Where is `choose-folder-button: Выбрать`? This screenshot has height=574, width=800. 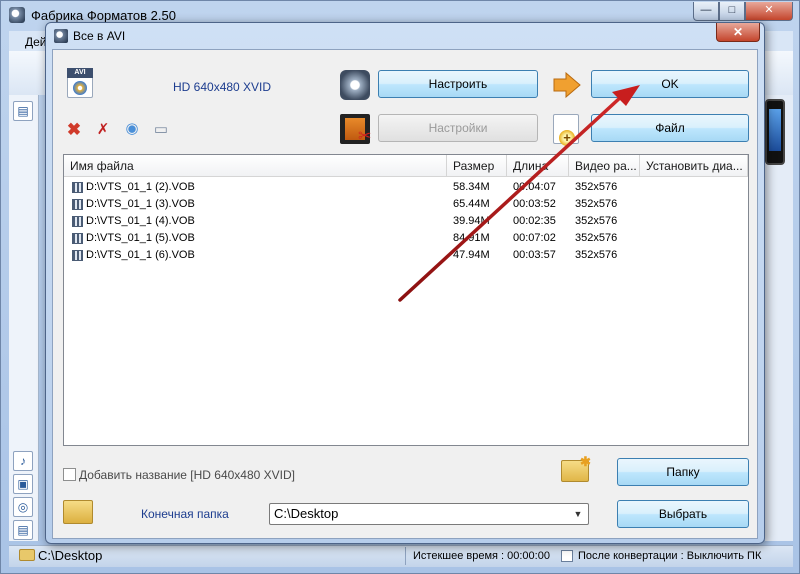
choose-folder-button: Выбрать is located at coordinates (683, 514).